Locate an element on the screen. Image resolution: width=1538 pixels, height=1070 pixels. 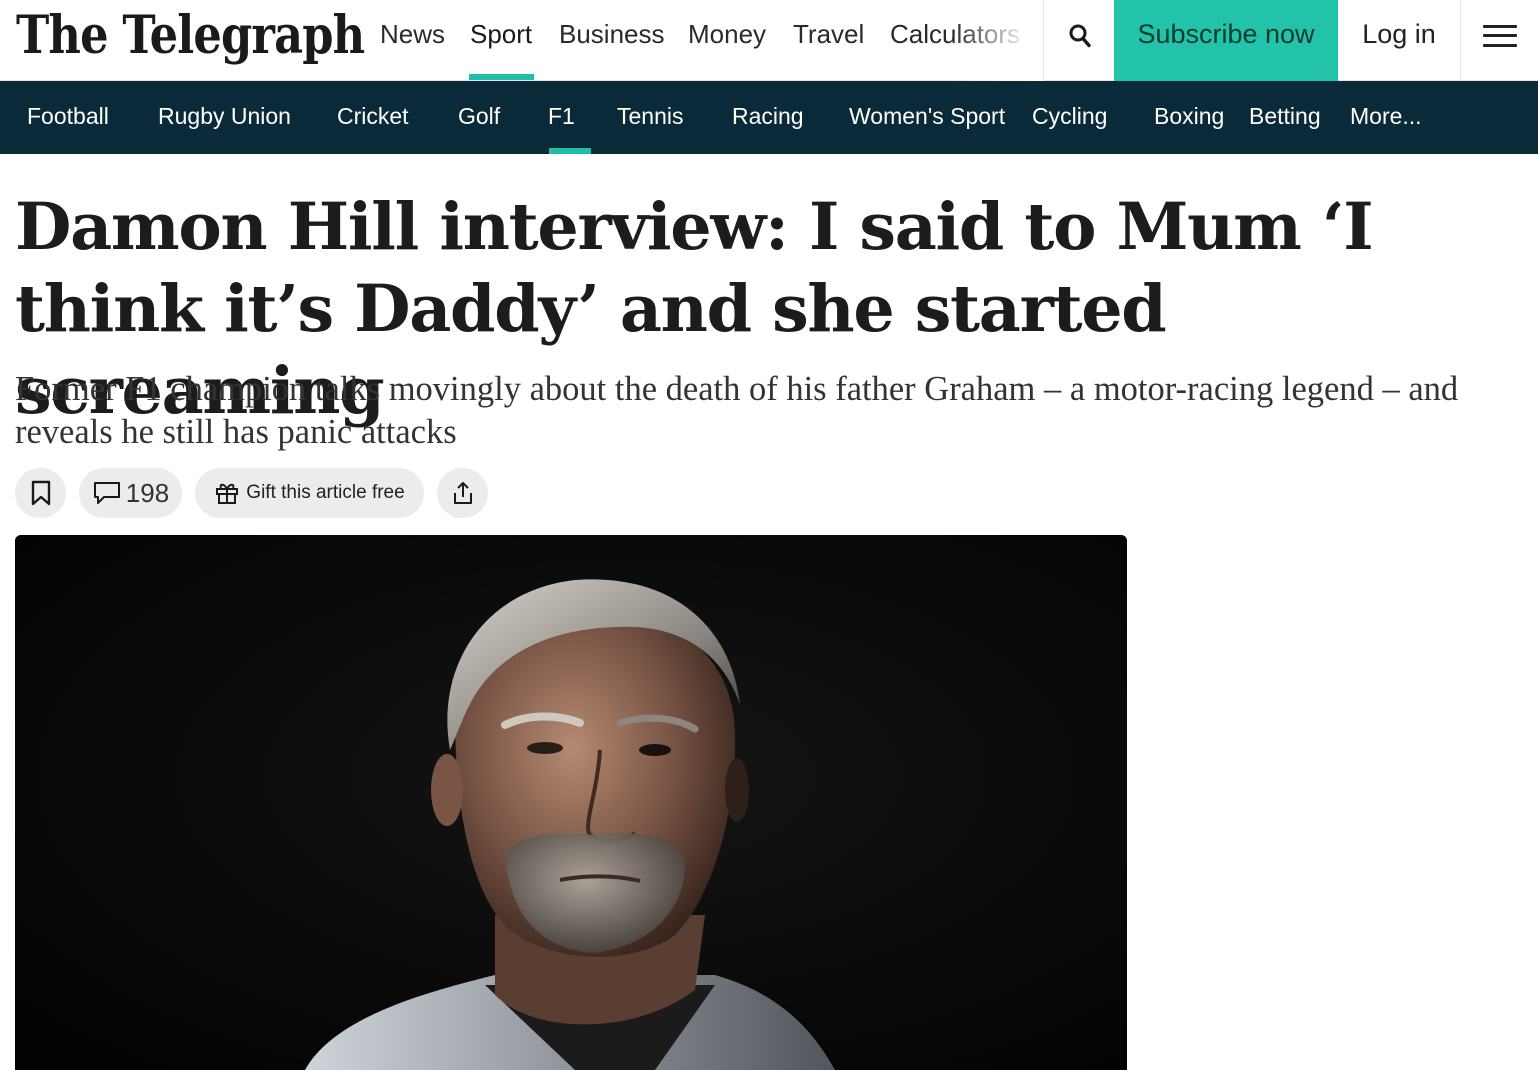
search-button is located at coordinates (1079, 40).